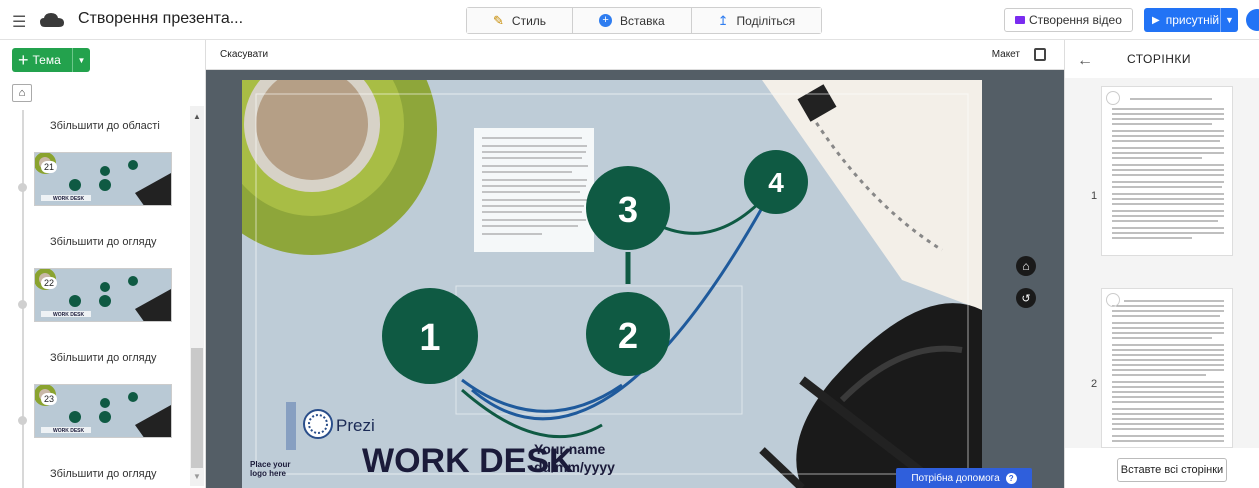 The image size is (1259, 488). What do you see at coordinates (355, 425) in the screenshot?
I see `brand-text: Prezi` at bounding box center [355, 425].